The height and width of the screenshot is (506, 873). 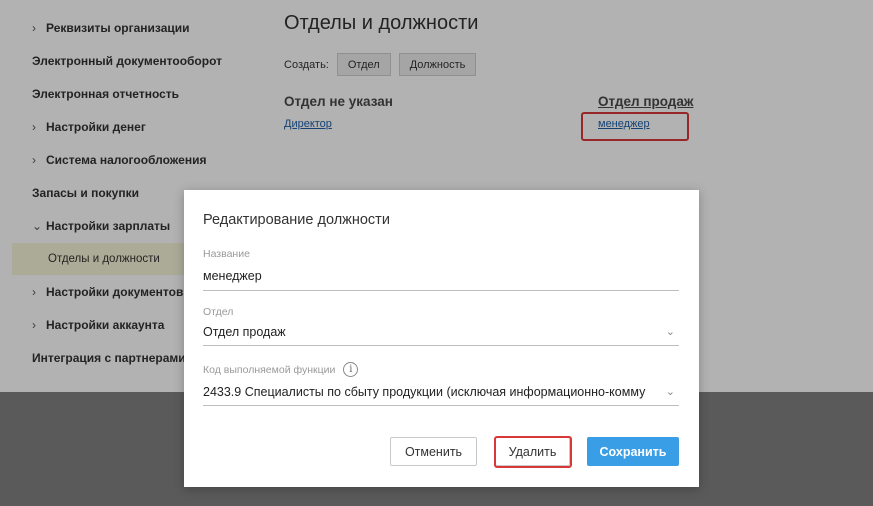 I want to click on name-underline, so click(x=441, y=290).